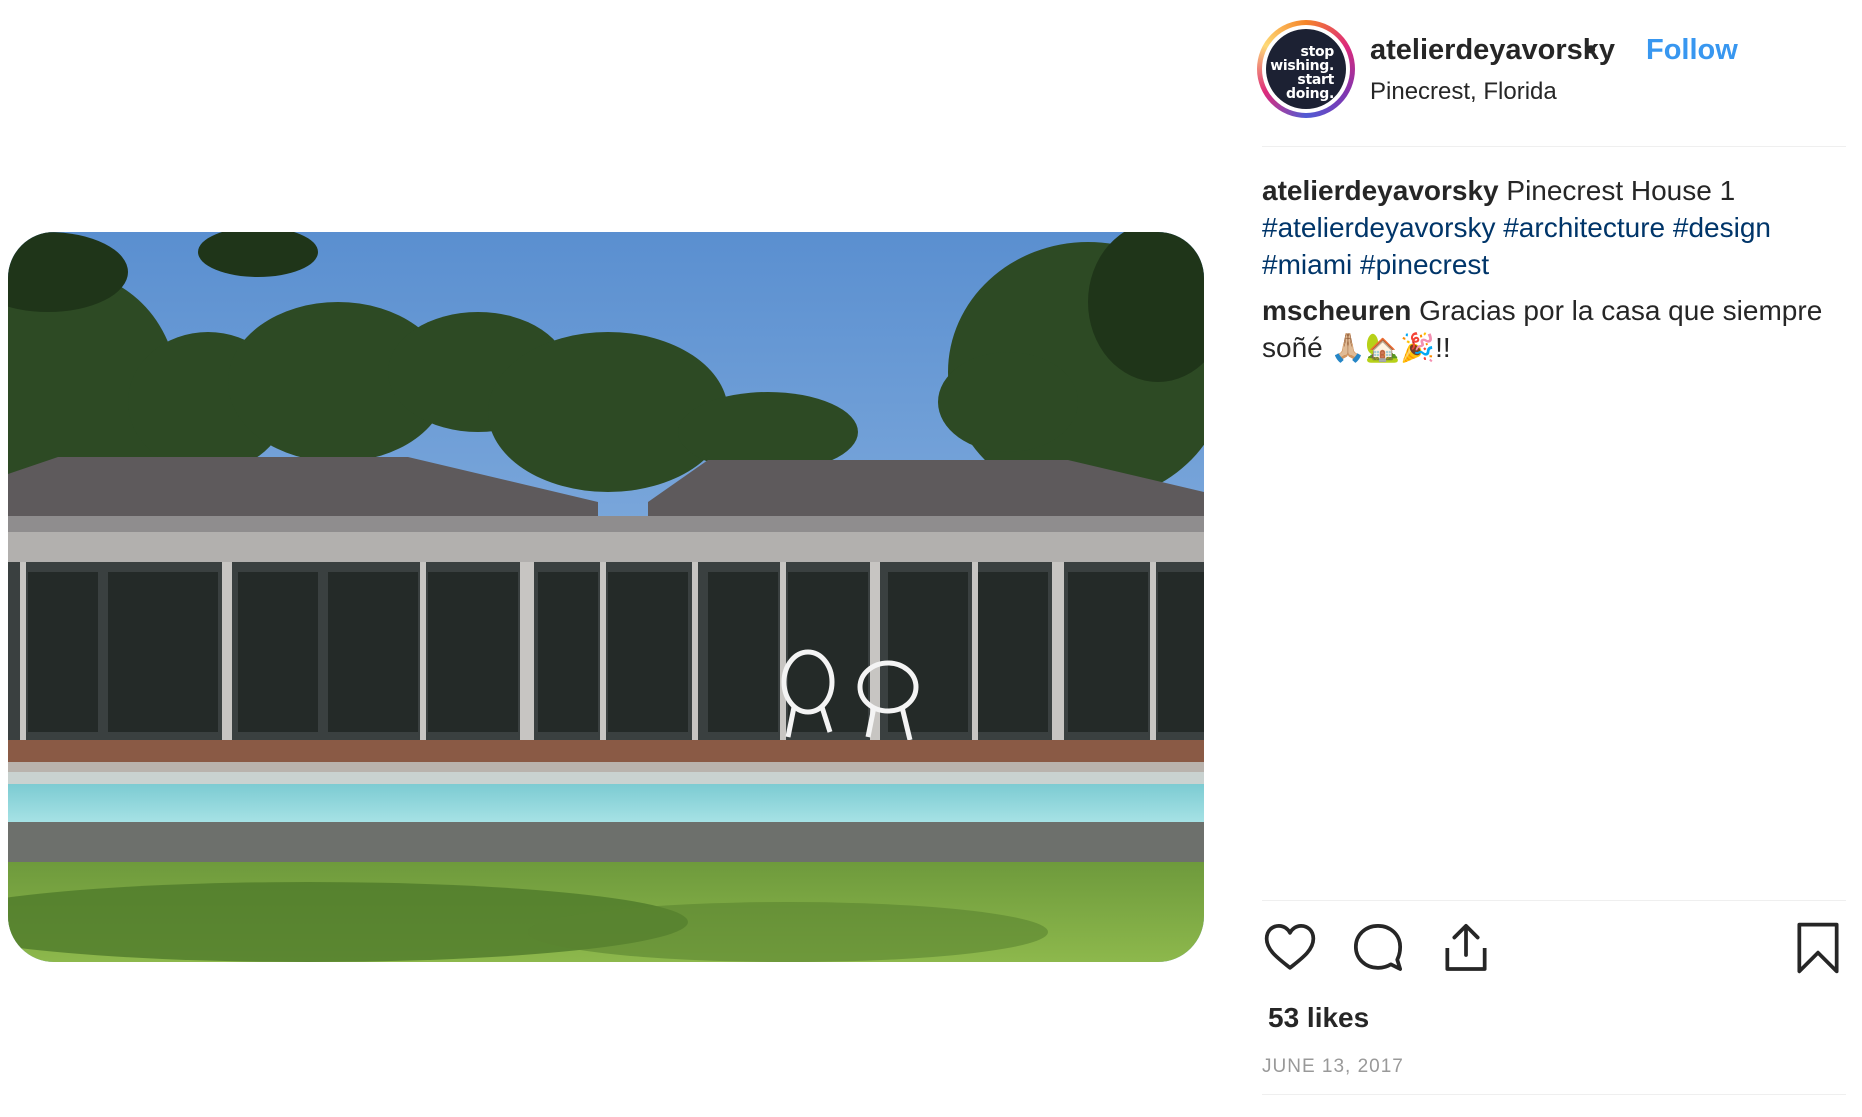  I want to click on hashtag-link: #design, so click(1722, 227).